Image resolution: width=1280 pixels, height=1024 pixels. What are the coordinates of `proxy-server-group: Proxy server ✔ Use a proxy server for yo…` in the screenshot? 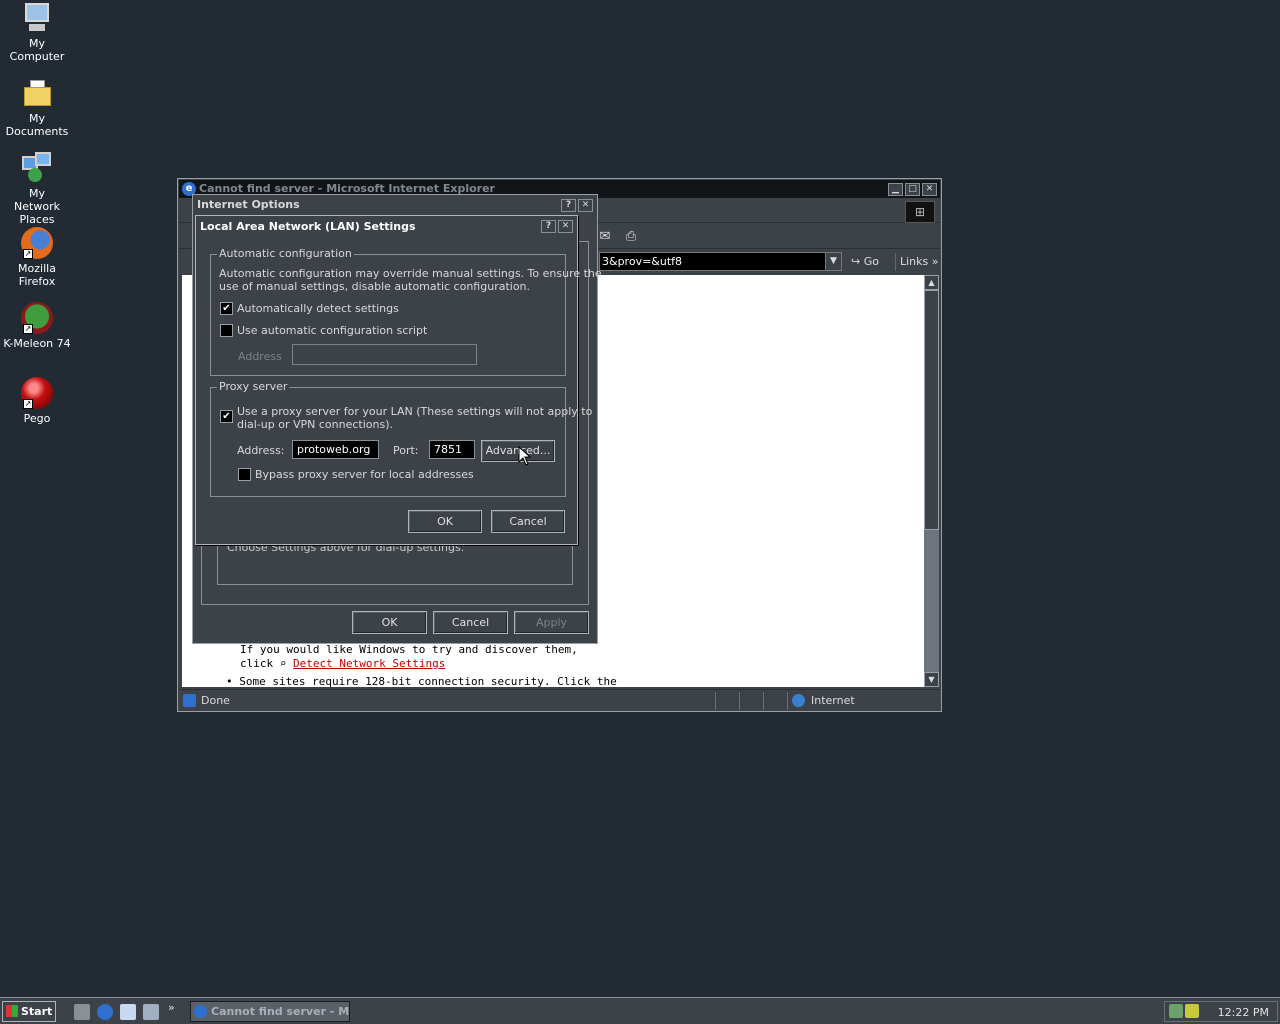 It's located at (401, 438).